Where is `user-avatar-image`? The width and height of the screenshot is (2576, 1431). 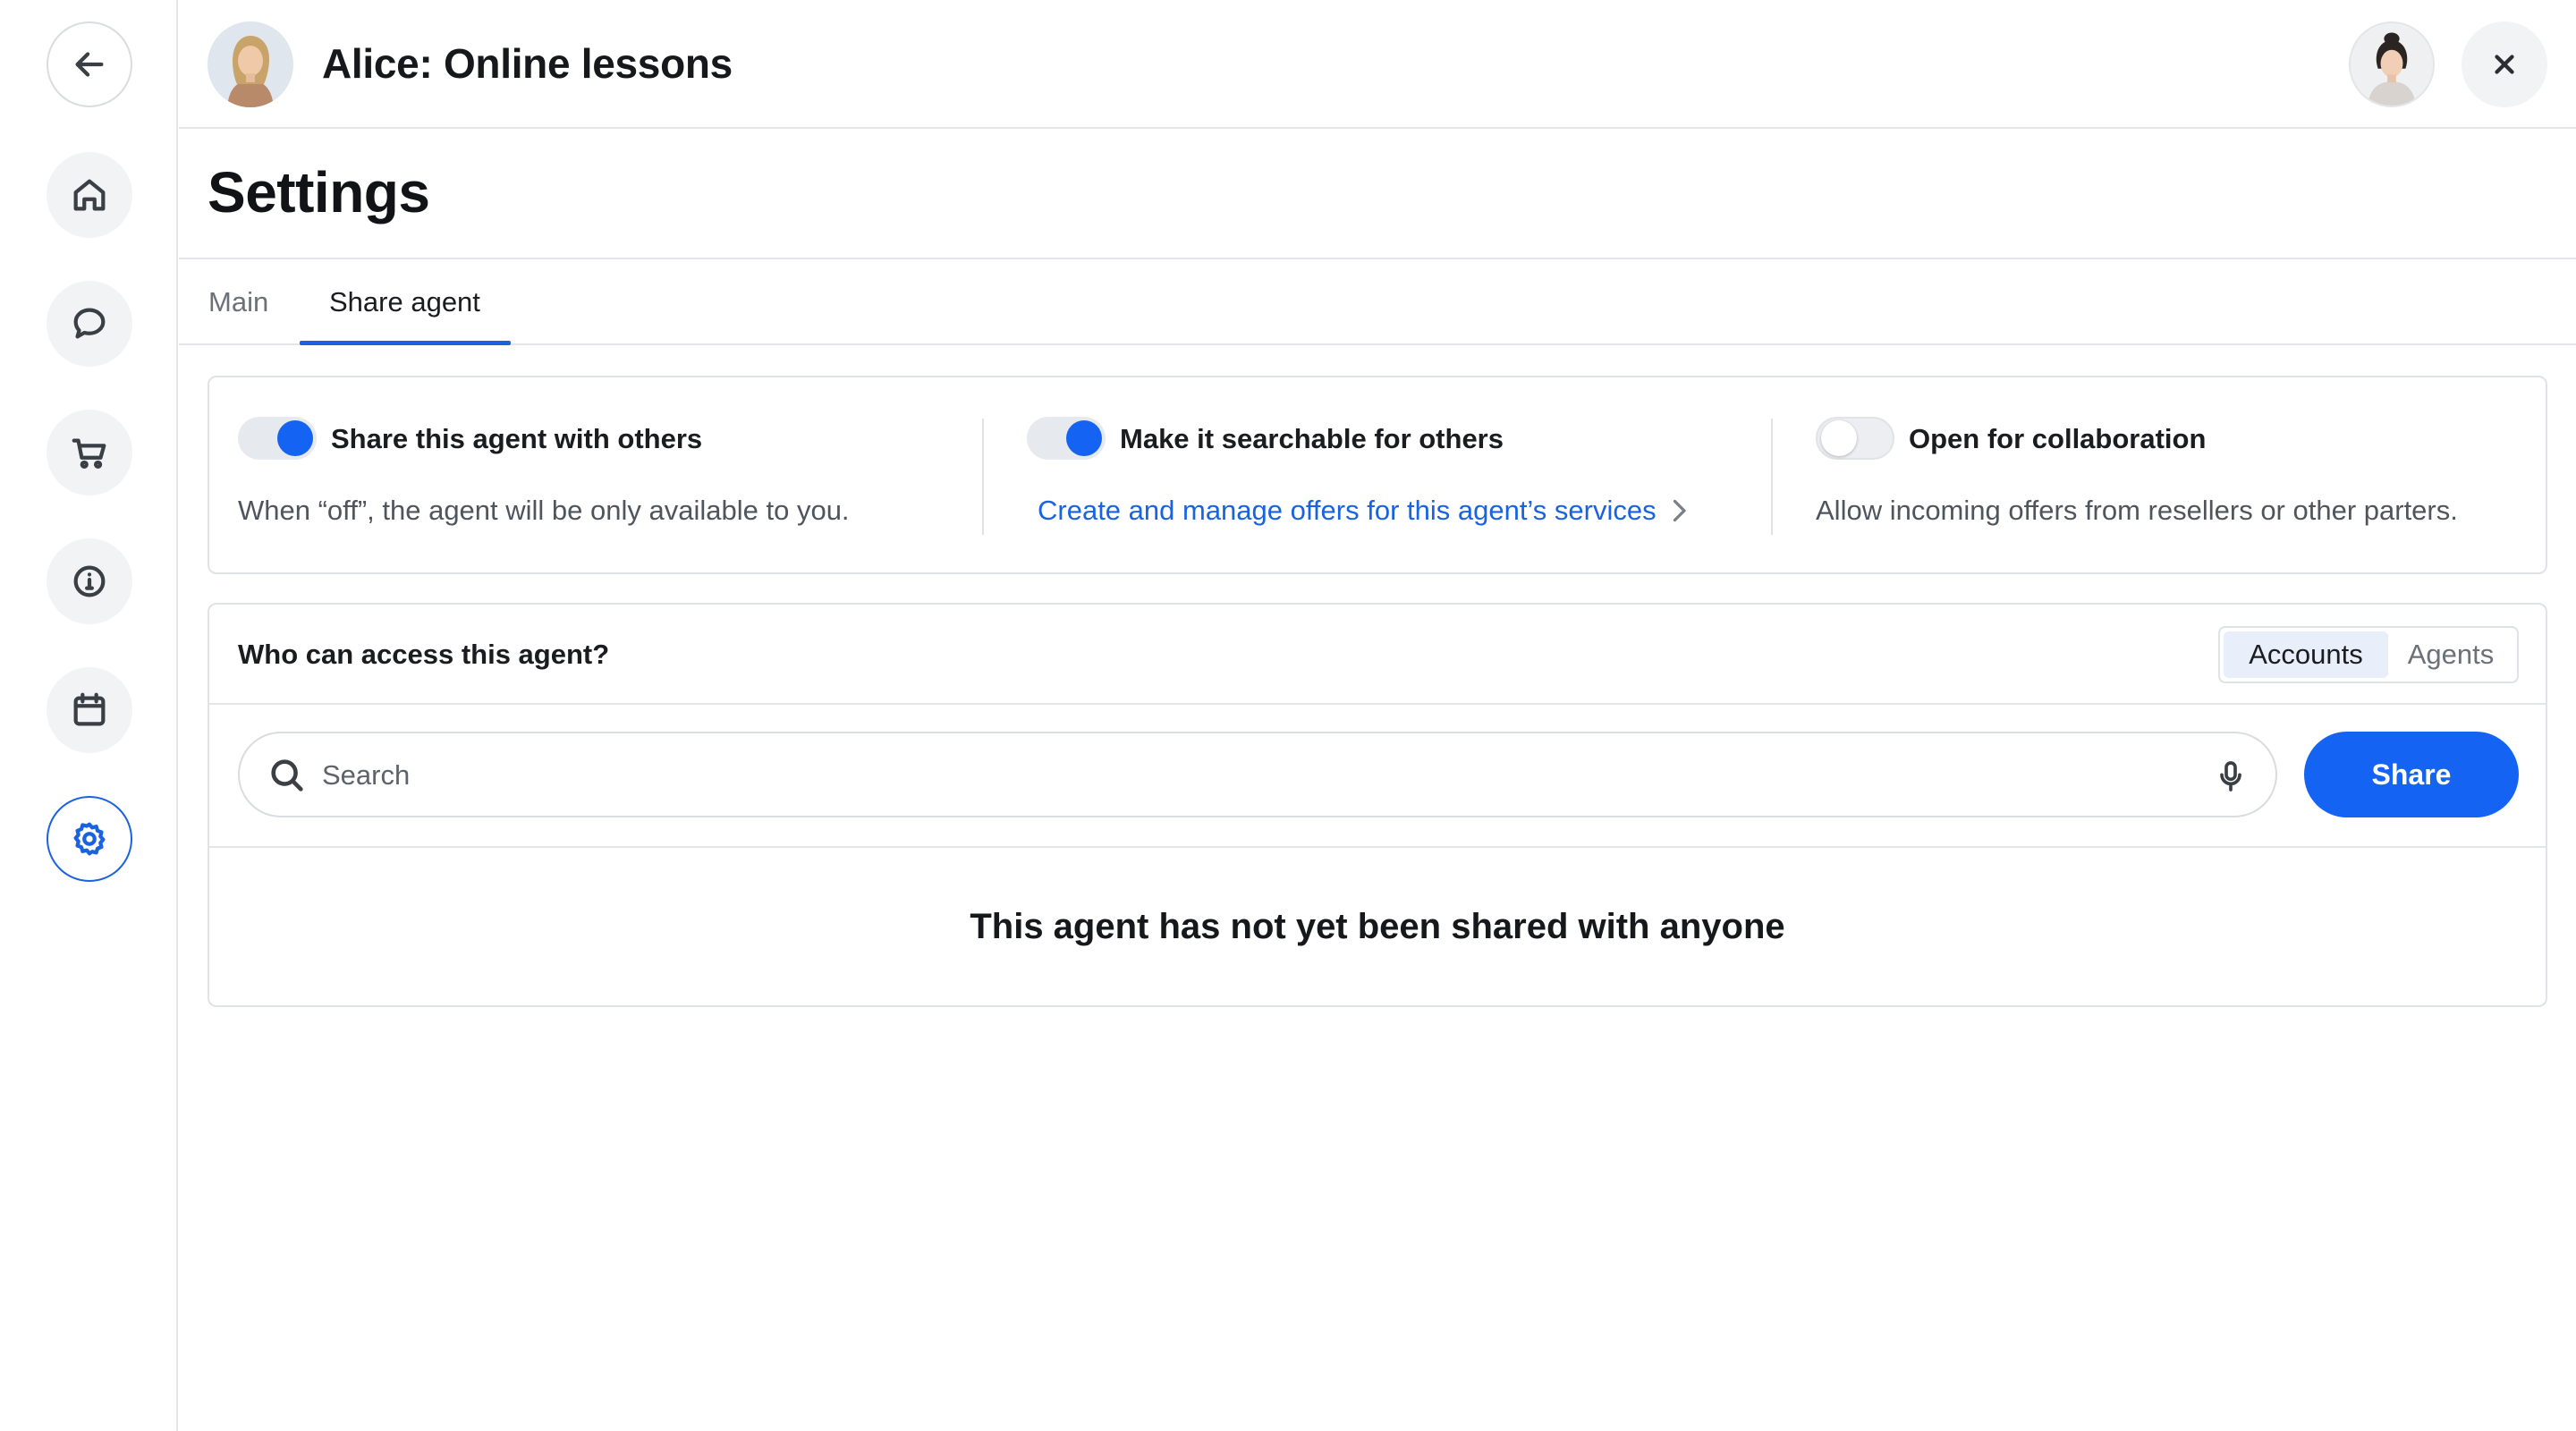 user-avatar-image is located at coordinates (2392, 65).